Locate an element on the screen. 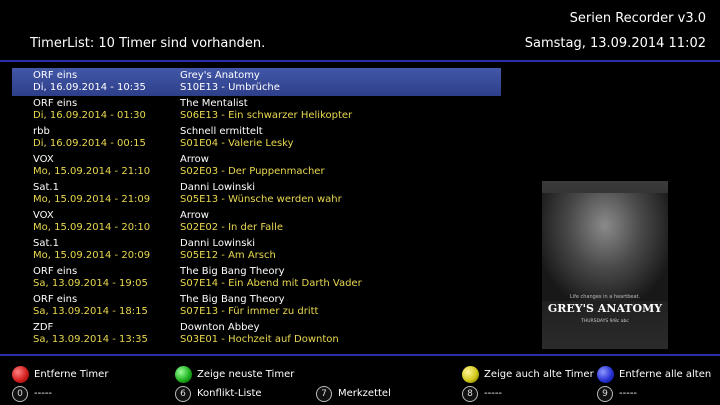 The width and height of the screenshot is (720, 405). timer-datetime: Mo, 15.09.2014 - 21:09 is located at coordinates (92, 199).